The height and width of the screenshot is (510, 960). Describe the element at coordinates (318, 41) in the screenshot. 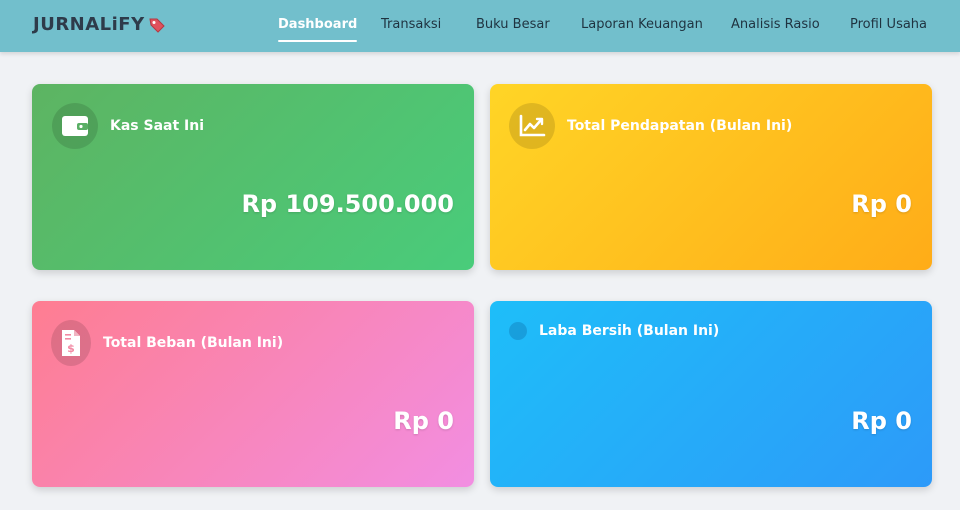

I see `active-tab-indicator` at that location.